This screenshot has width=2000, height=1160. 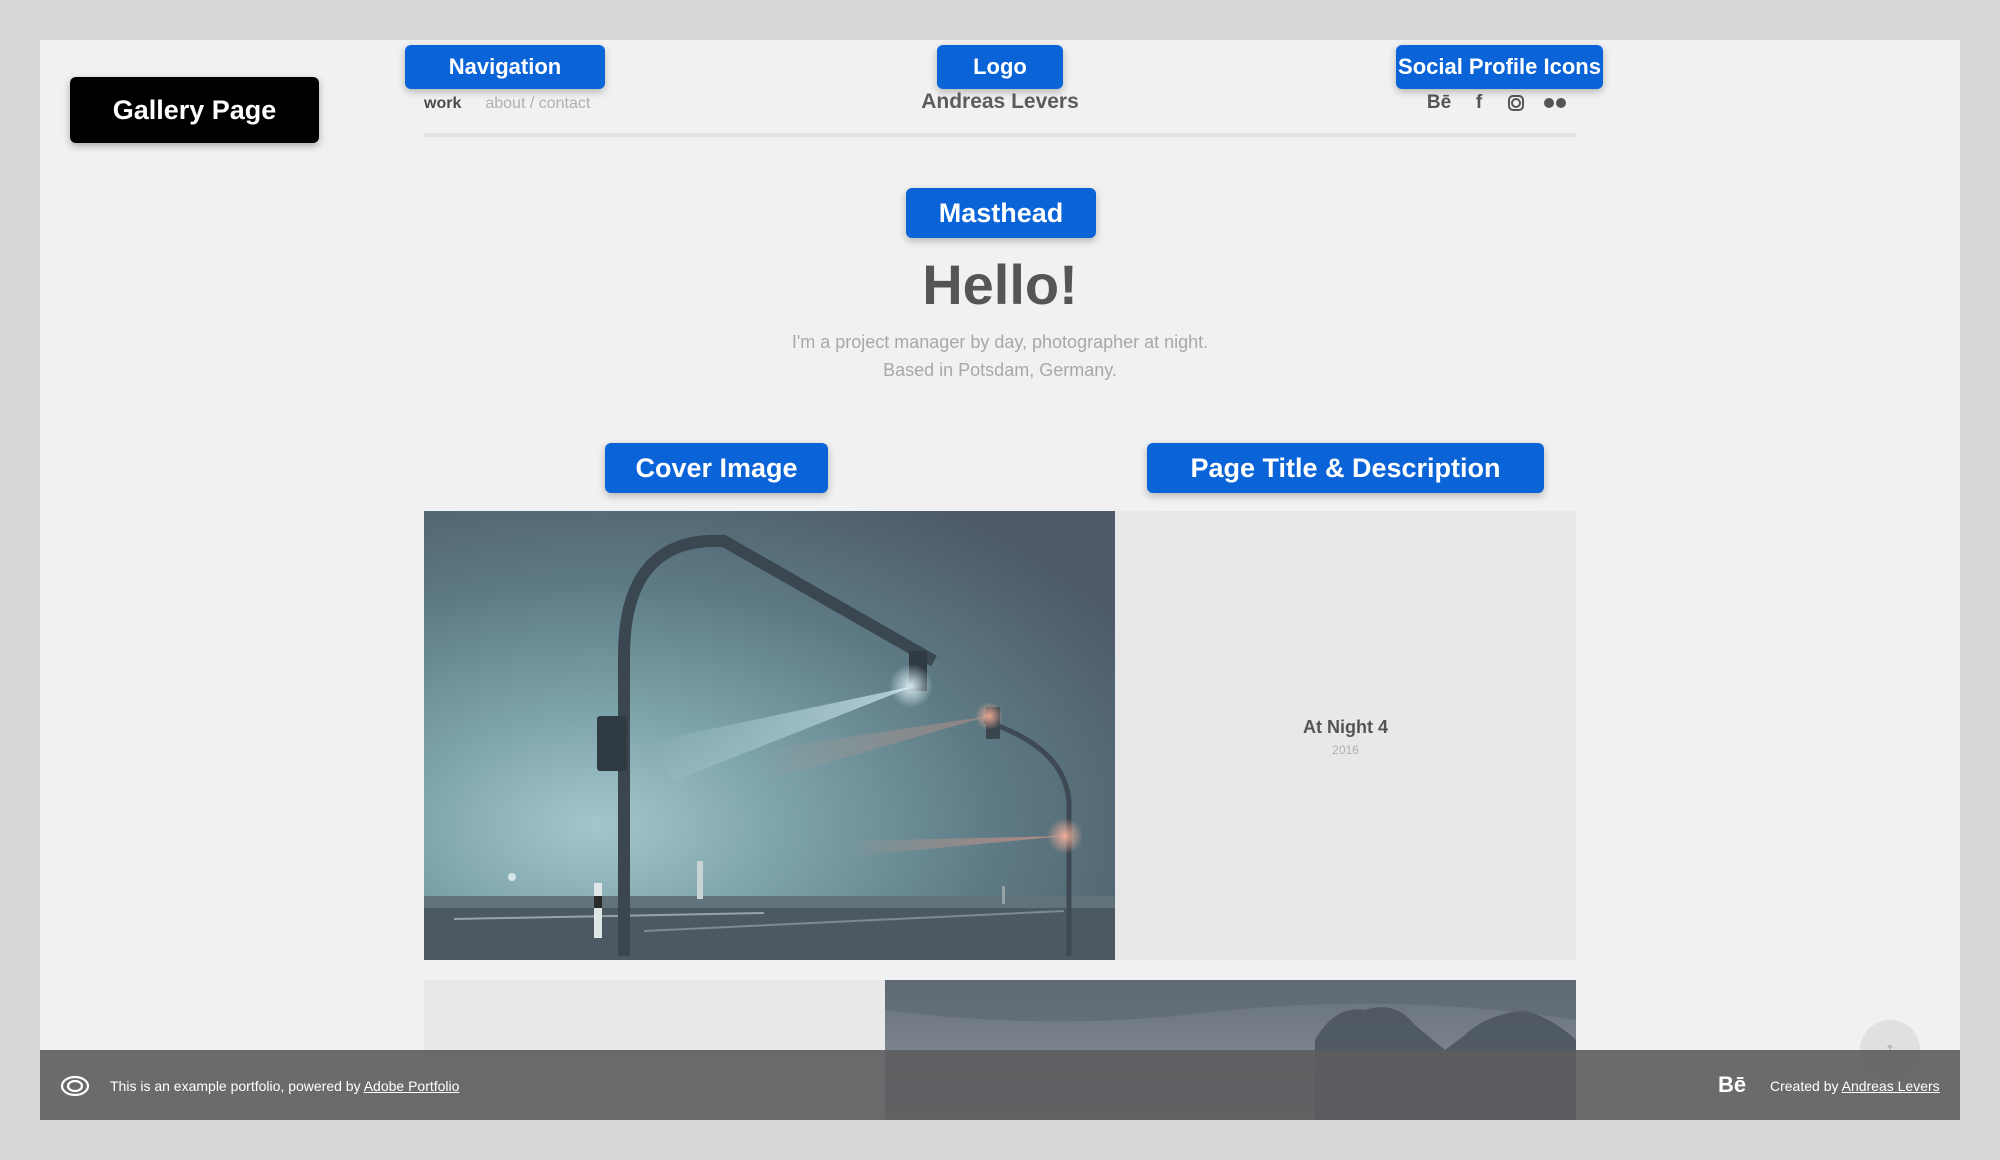 I want to click on masthead-annotation: Masthead, so click(x=1001, y=213).